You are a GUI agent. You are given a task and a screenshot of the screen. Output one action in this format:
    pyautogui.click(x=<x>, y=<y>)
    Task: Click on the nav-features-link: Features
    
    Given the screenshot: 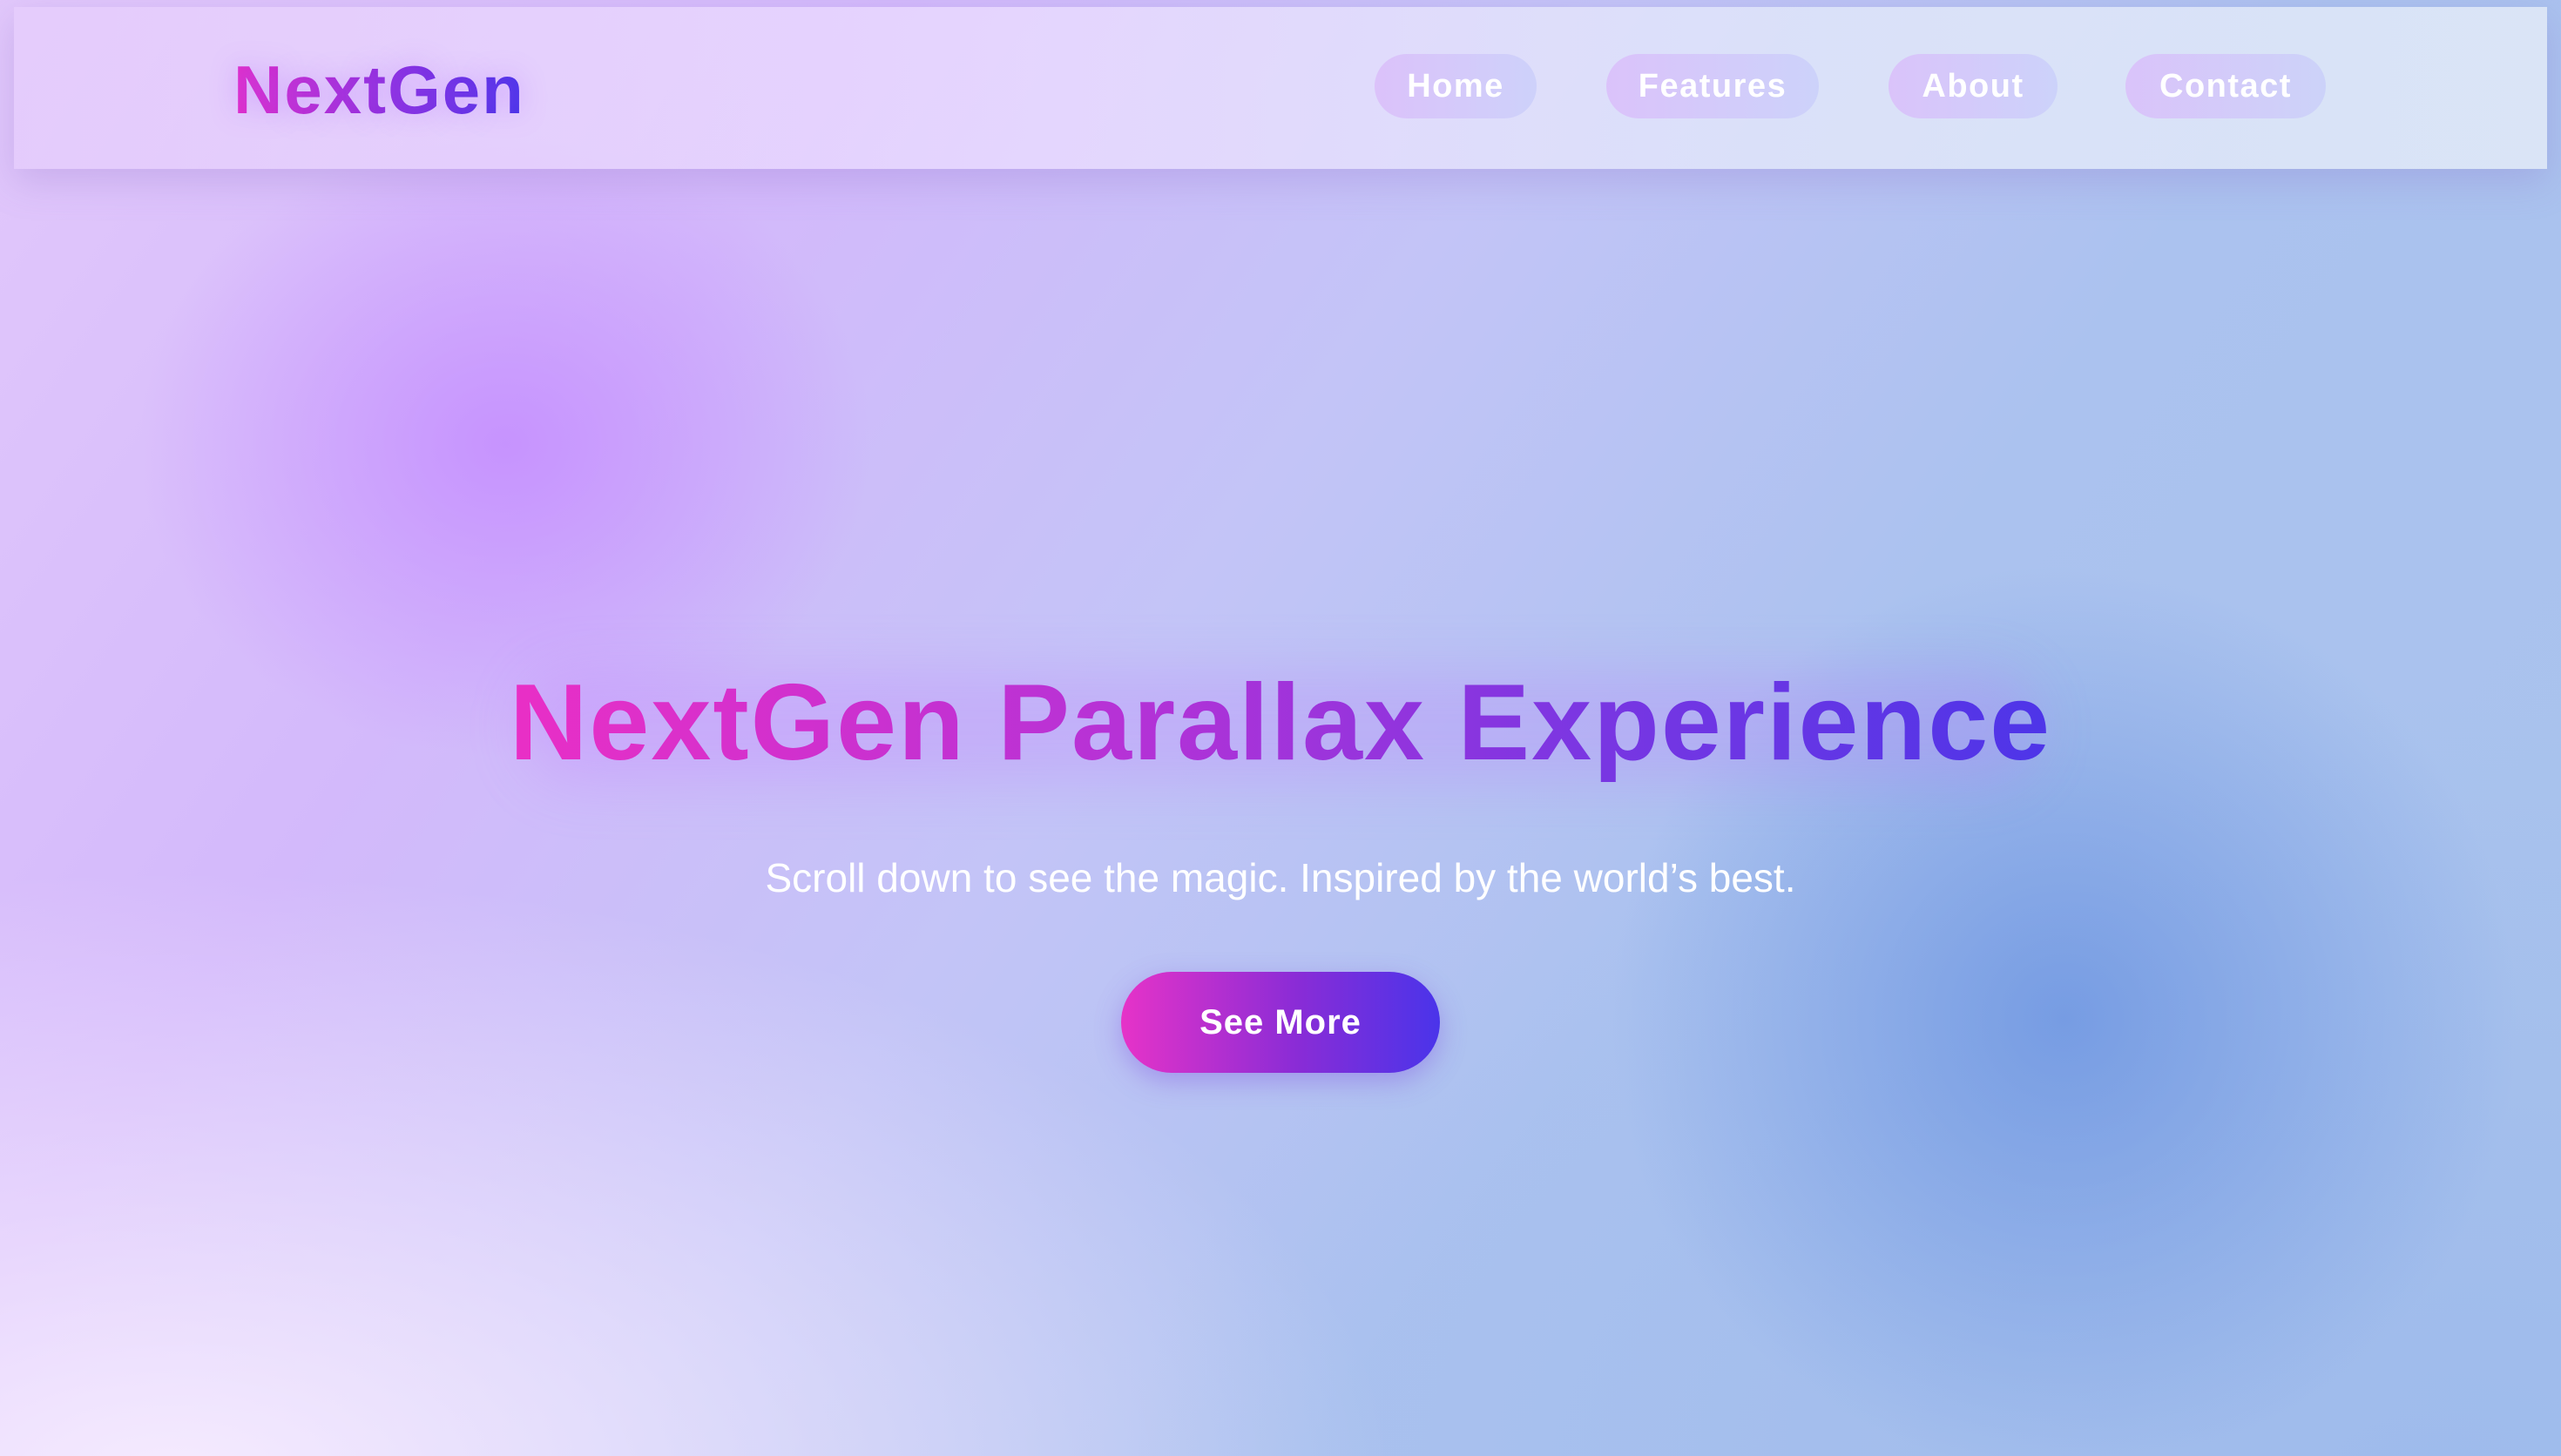 What is the action you would take?
    pyautogui.click(x=1712, y=86)
    